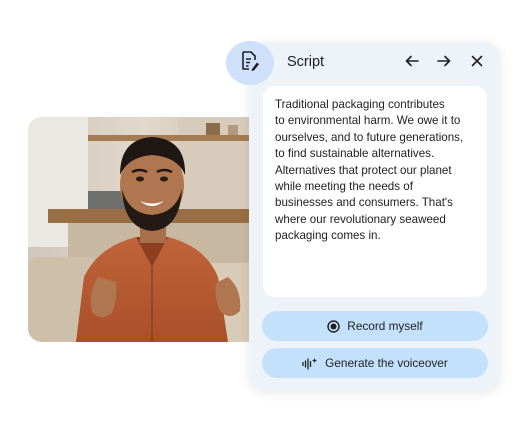  I want to click on waveform-sparkle-icon, so click(310, 363).